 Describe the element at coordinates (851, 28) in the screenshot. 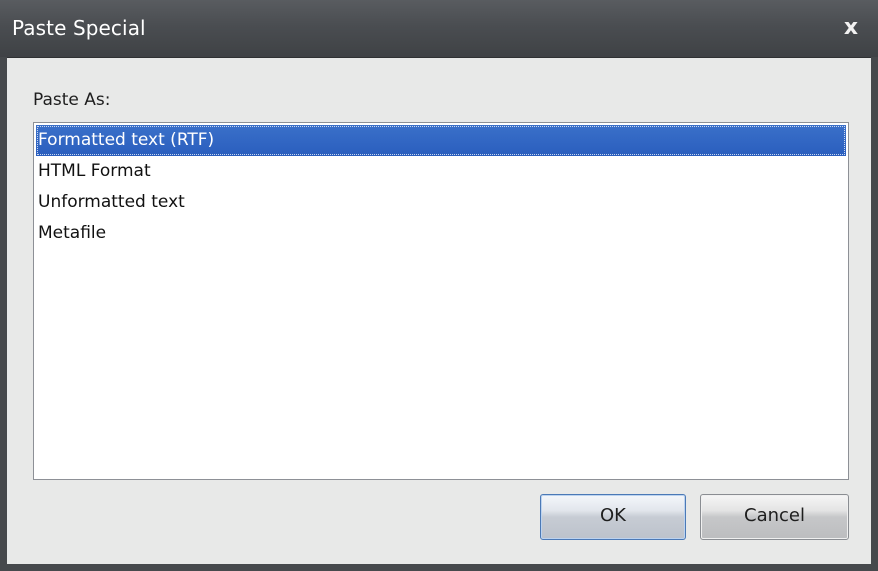

I see `close-icon: x` at that location.